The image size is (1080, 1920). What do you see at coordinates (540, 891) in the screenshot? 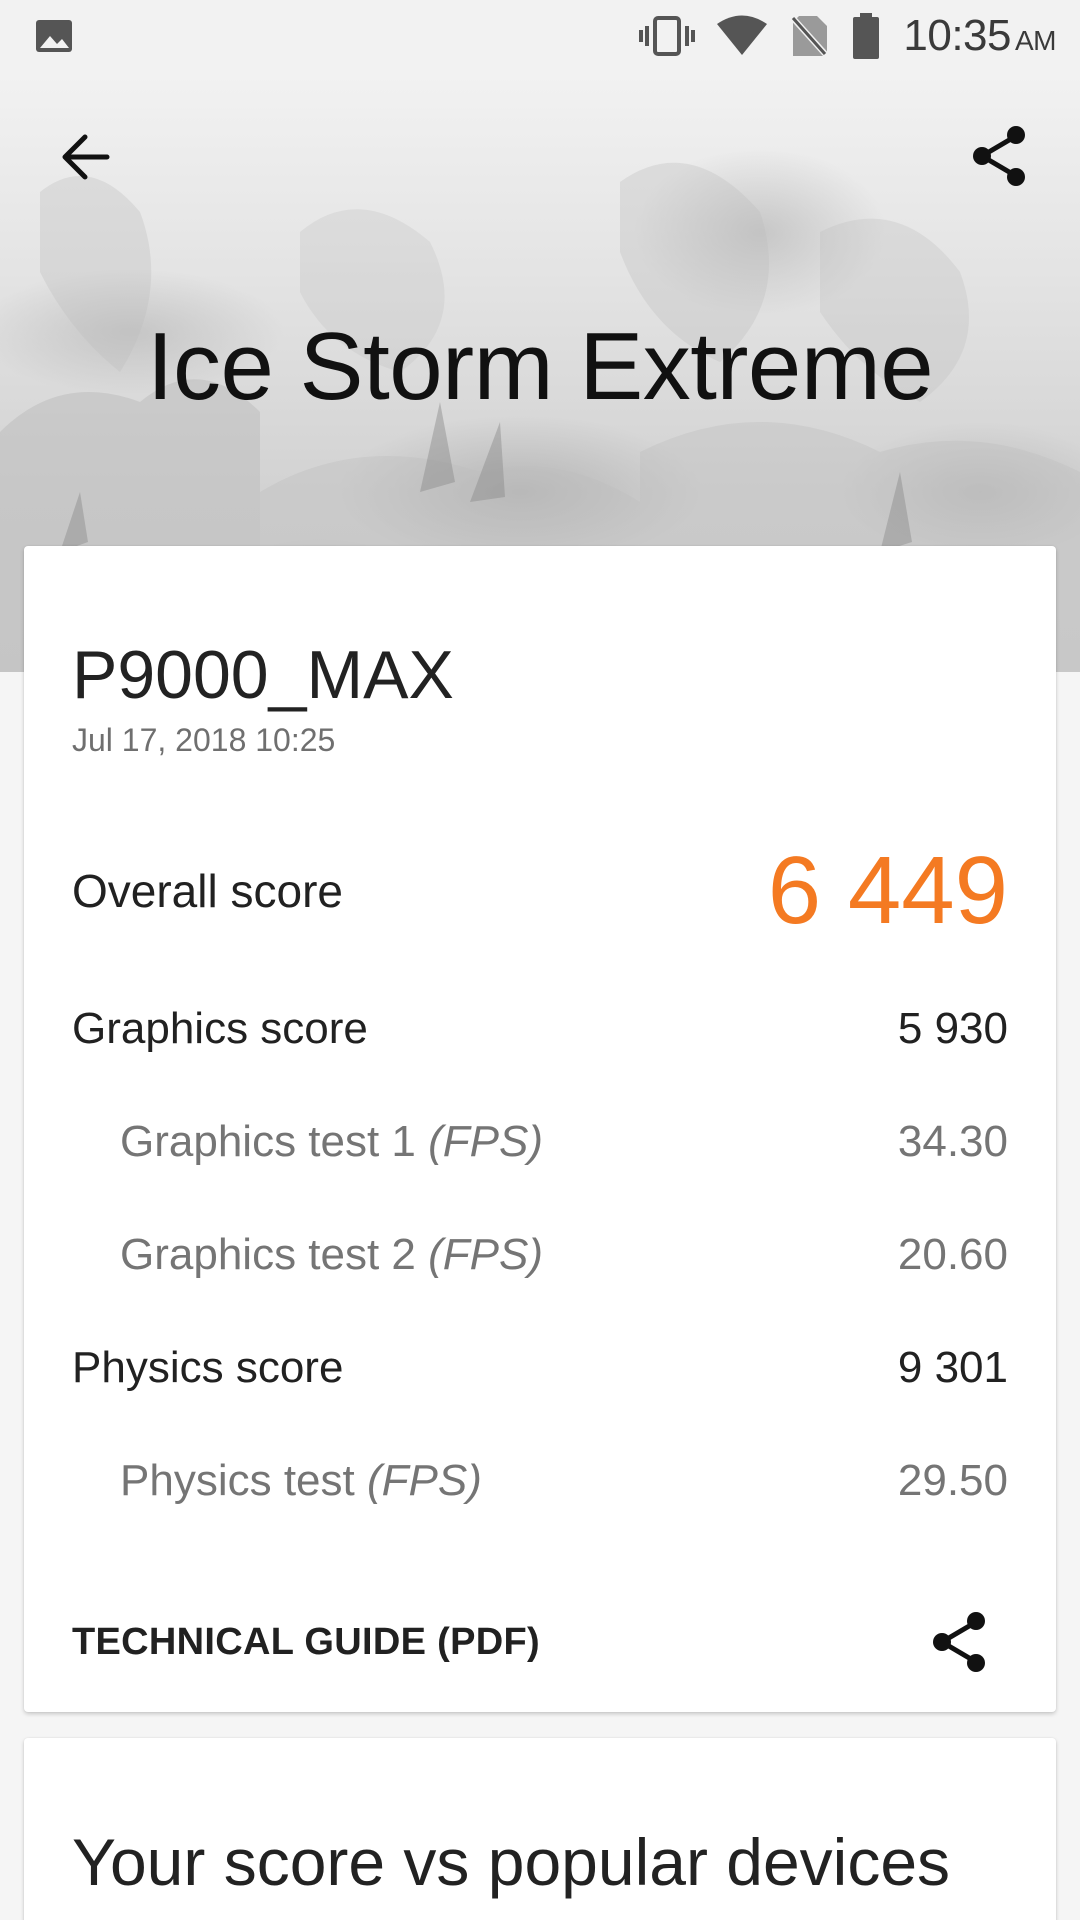
I see `overall-score-row: Overall score 6 449` at bounding box center [540, 891].